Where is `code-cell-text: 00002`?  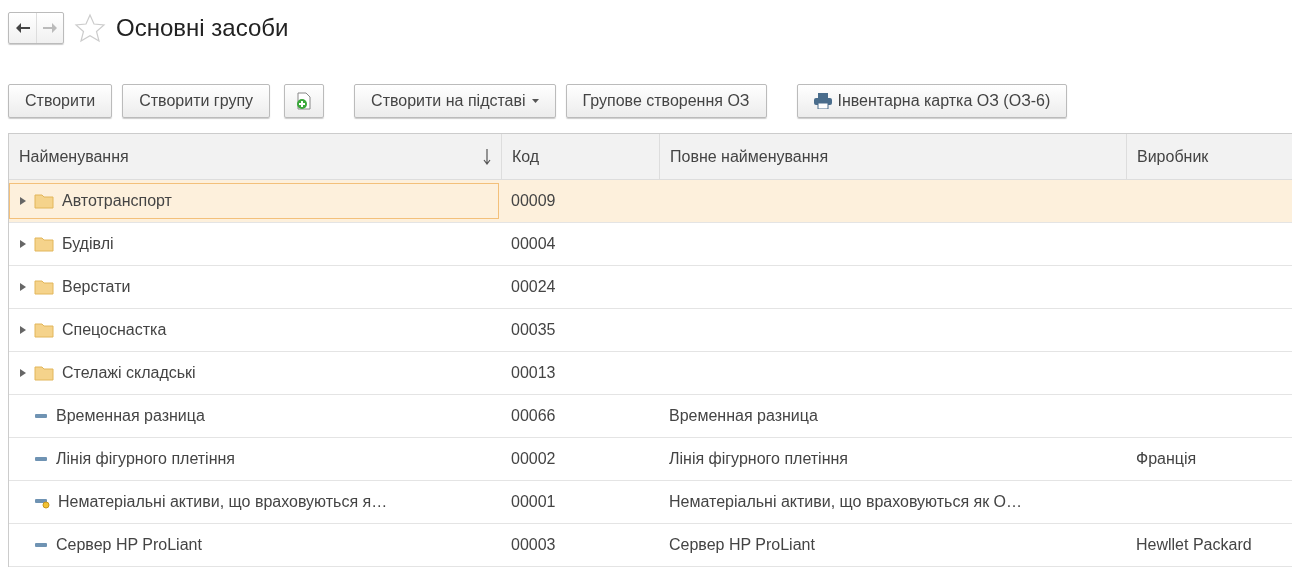 code-cell-text: 00002 is located at coordinates (533, 459).